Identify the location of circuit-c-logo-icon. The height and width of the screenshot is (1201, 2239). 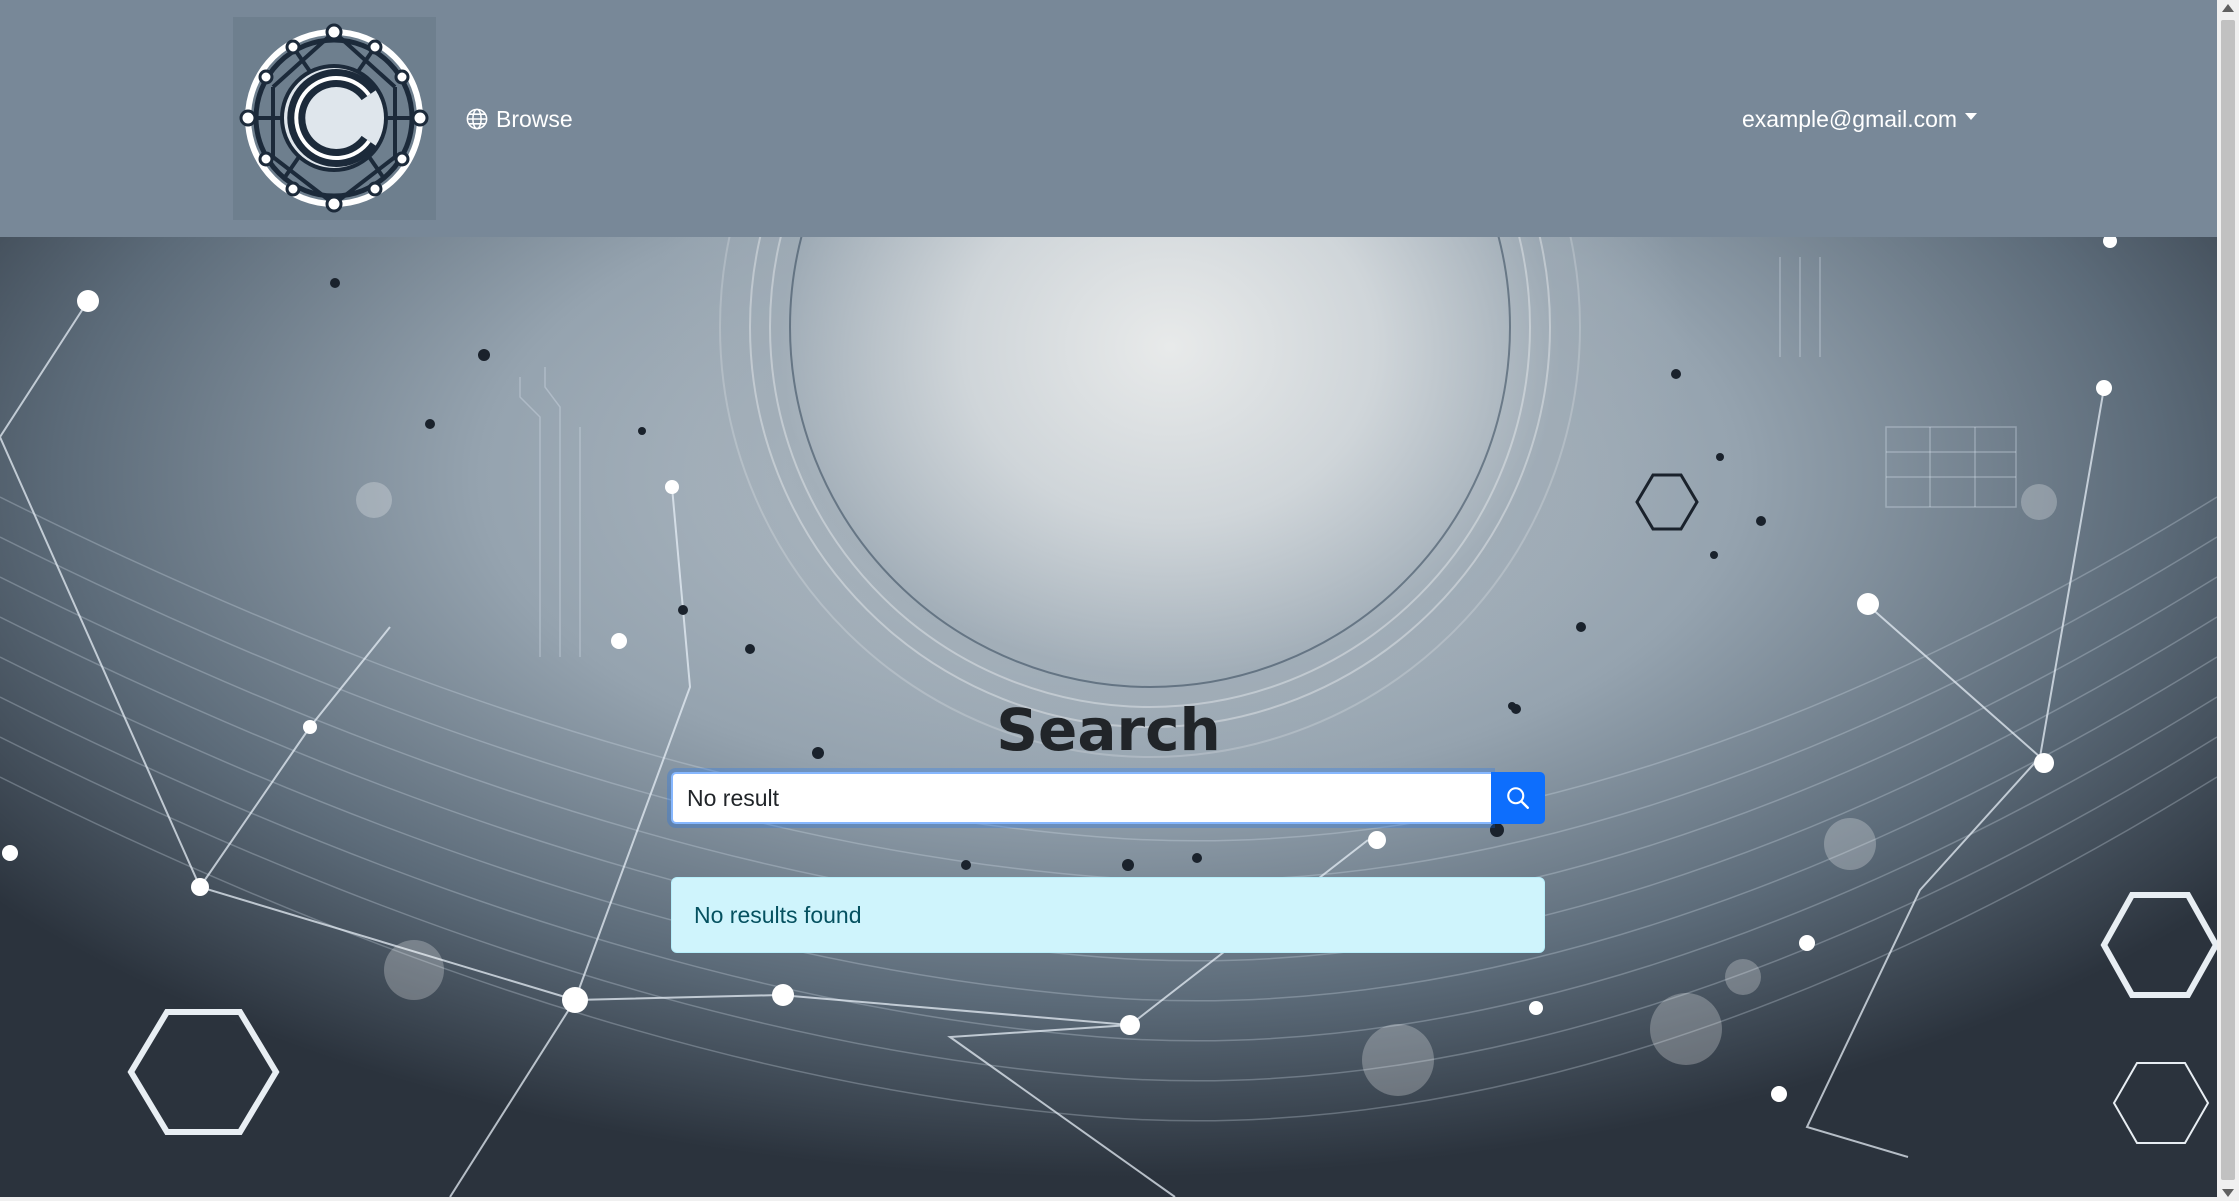
(334, 118).